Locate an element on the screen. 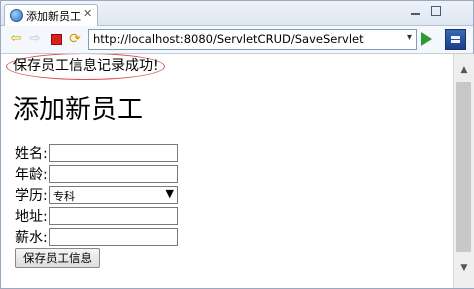 The width and height of the screenshot is (474, 289). back-icon: ⇦ is located at coordinates (16, 39).